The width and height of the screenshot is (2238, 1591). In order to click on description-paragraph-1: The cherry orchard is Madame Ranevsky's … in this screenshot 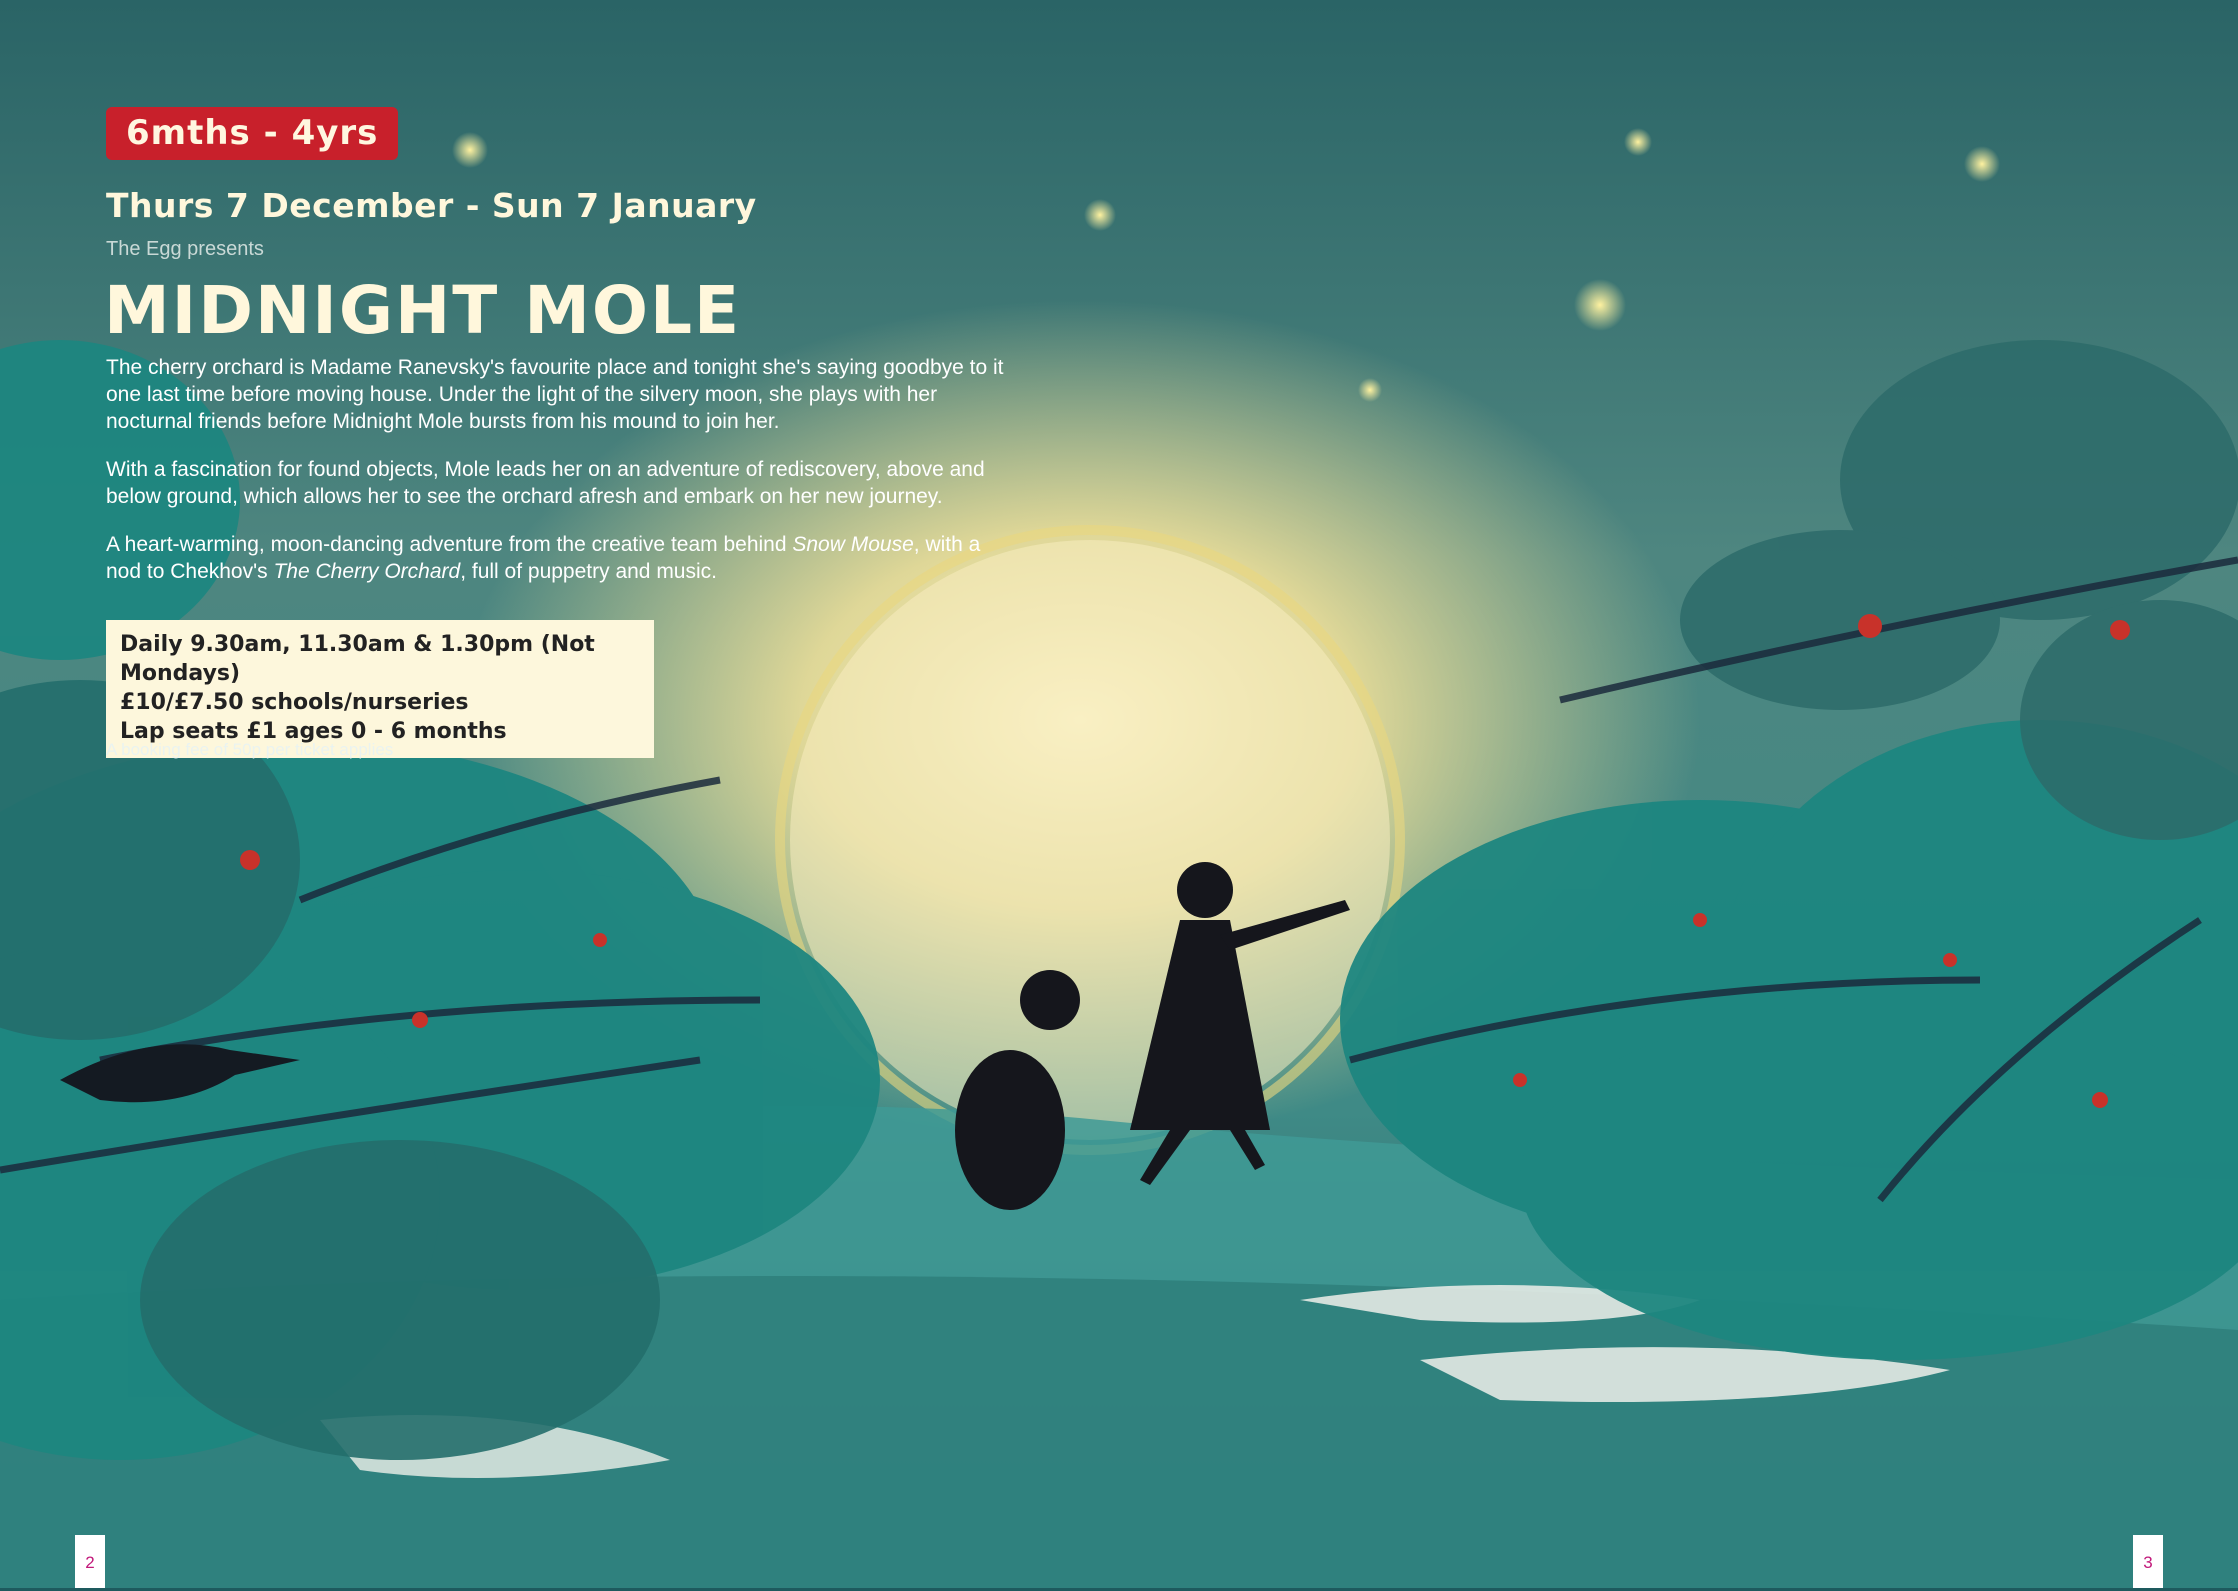, I will do `click(555, 394)`.